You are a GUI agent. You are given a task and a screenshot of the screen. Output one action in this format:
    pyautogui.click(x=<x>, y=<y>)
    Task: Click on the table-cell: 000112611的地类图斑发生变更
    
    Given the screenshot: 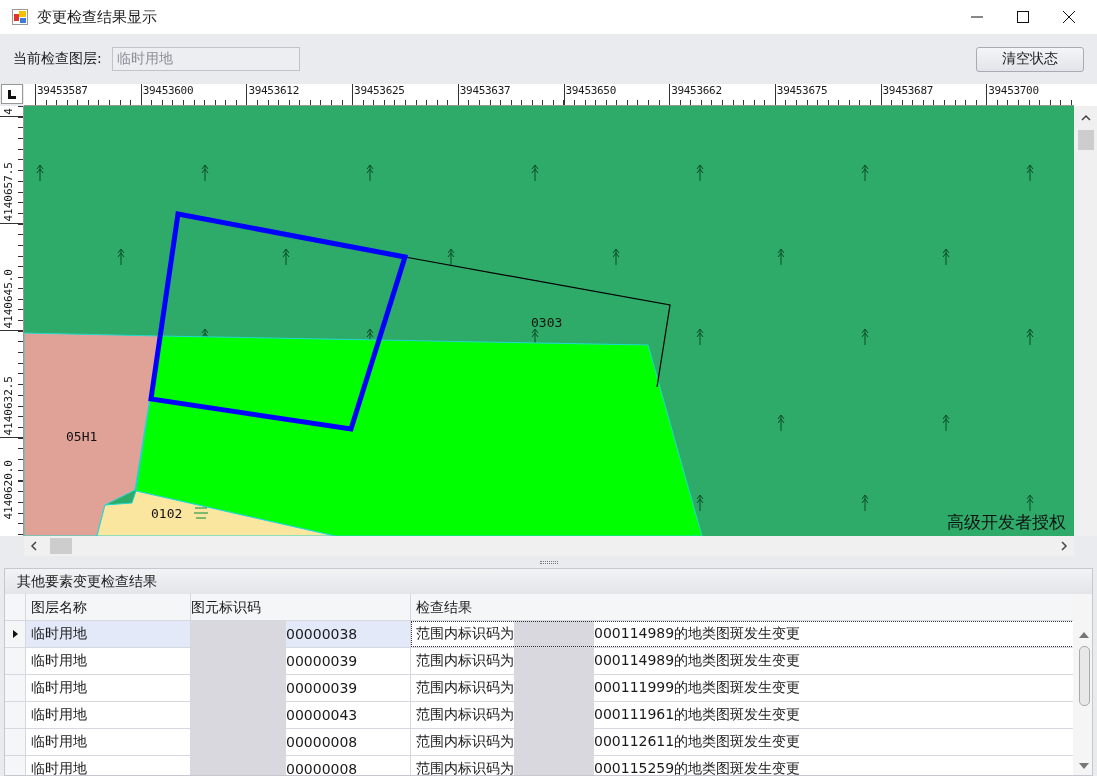 What is the action you would take?
    pyautogui.click(x=697, y=742)
    